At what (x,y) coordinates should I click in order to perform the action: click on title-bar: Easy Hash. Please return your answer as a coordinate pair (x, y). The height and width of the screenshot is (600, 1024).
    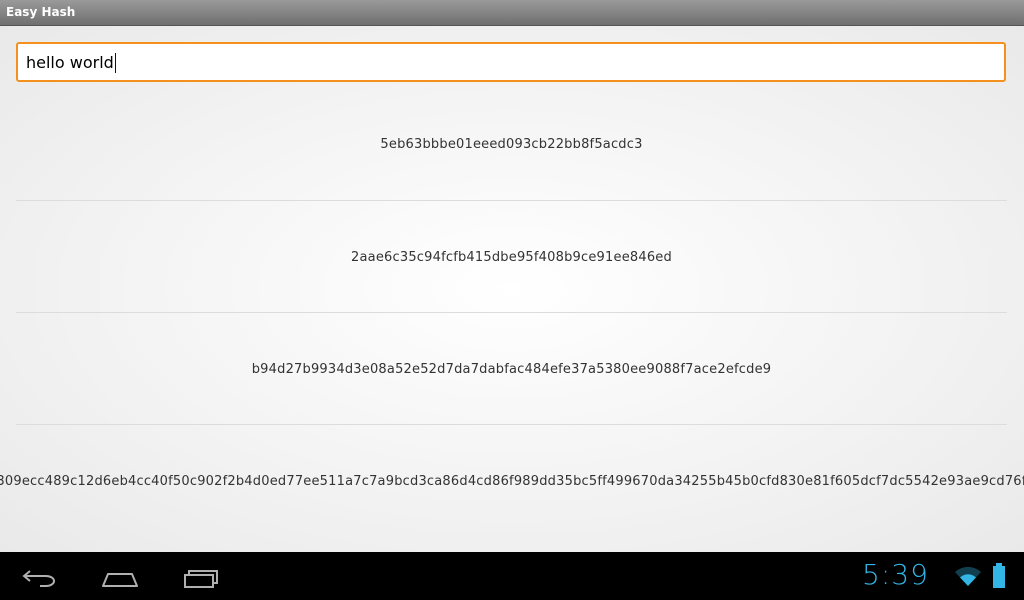
    Looking at the image, I should click on (512, 13).